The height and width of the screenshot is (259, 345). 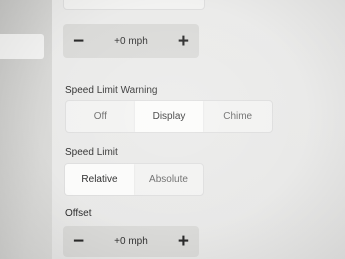 I want to click on option-off: Off, so click(x=100, y=116).